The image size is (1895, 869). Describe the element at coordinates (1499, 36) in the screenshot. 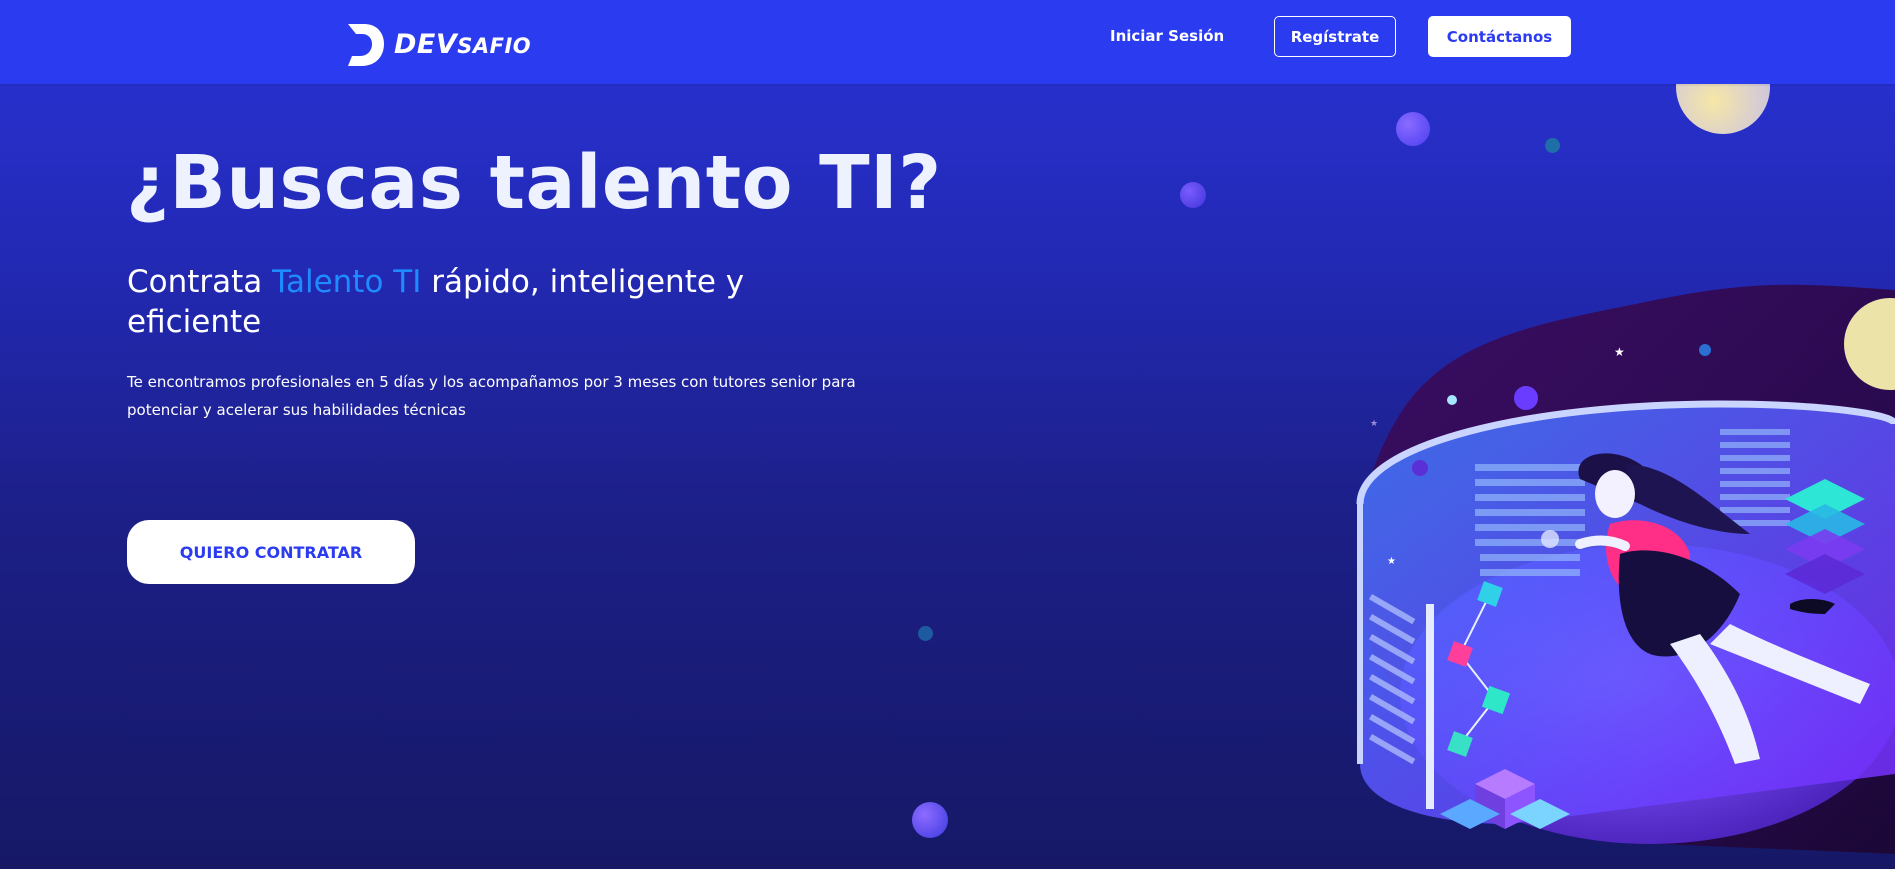

I see `contact-button: Contáctanos` at that location.